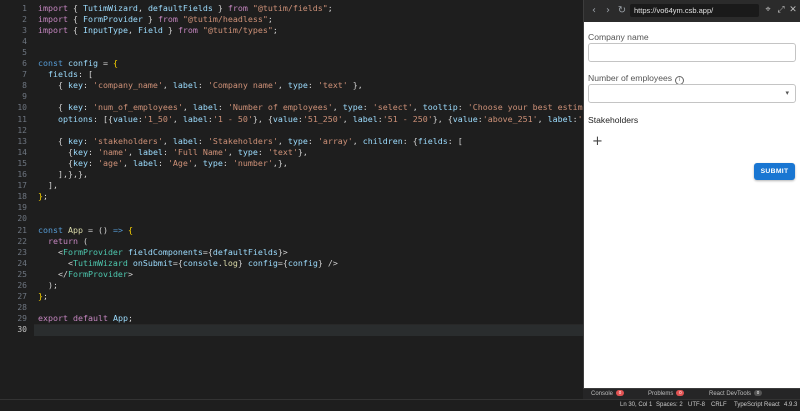 The width and height of the screenshot is (800, 411). What do you see at coordinates (597, 141) in the screenshot?
I see `add-icon: +` at bounding box center [597, 141].